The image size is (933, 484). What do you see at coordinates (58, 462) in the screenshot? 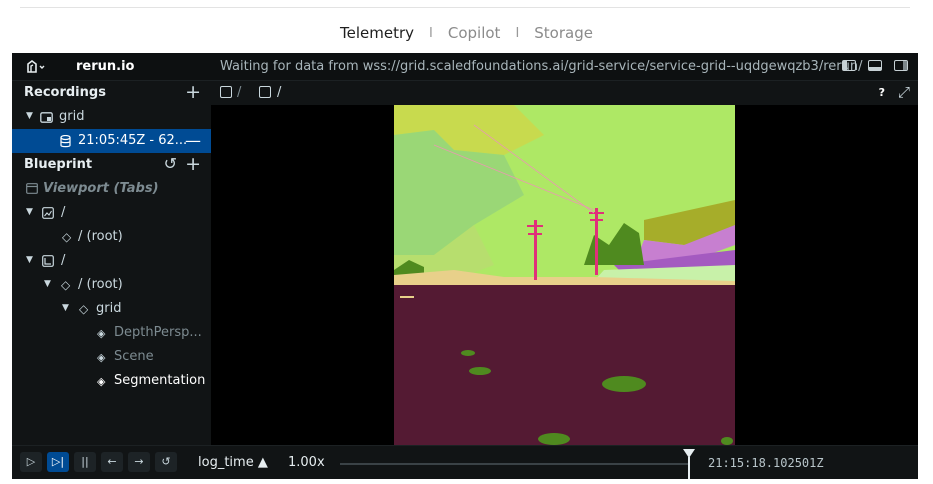
I see `follow-button: ▷|` at bounding box center [58, 462].